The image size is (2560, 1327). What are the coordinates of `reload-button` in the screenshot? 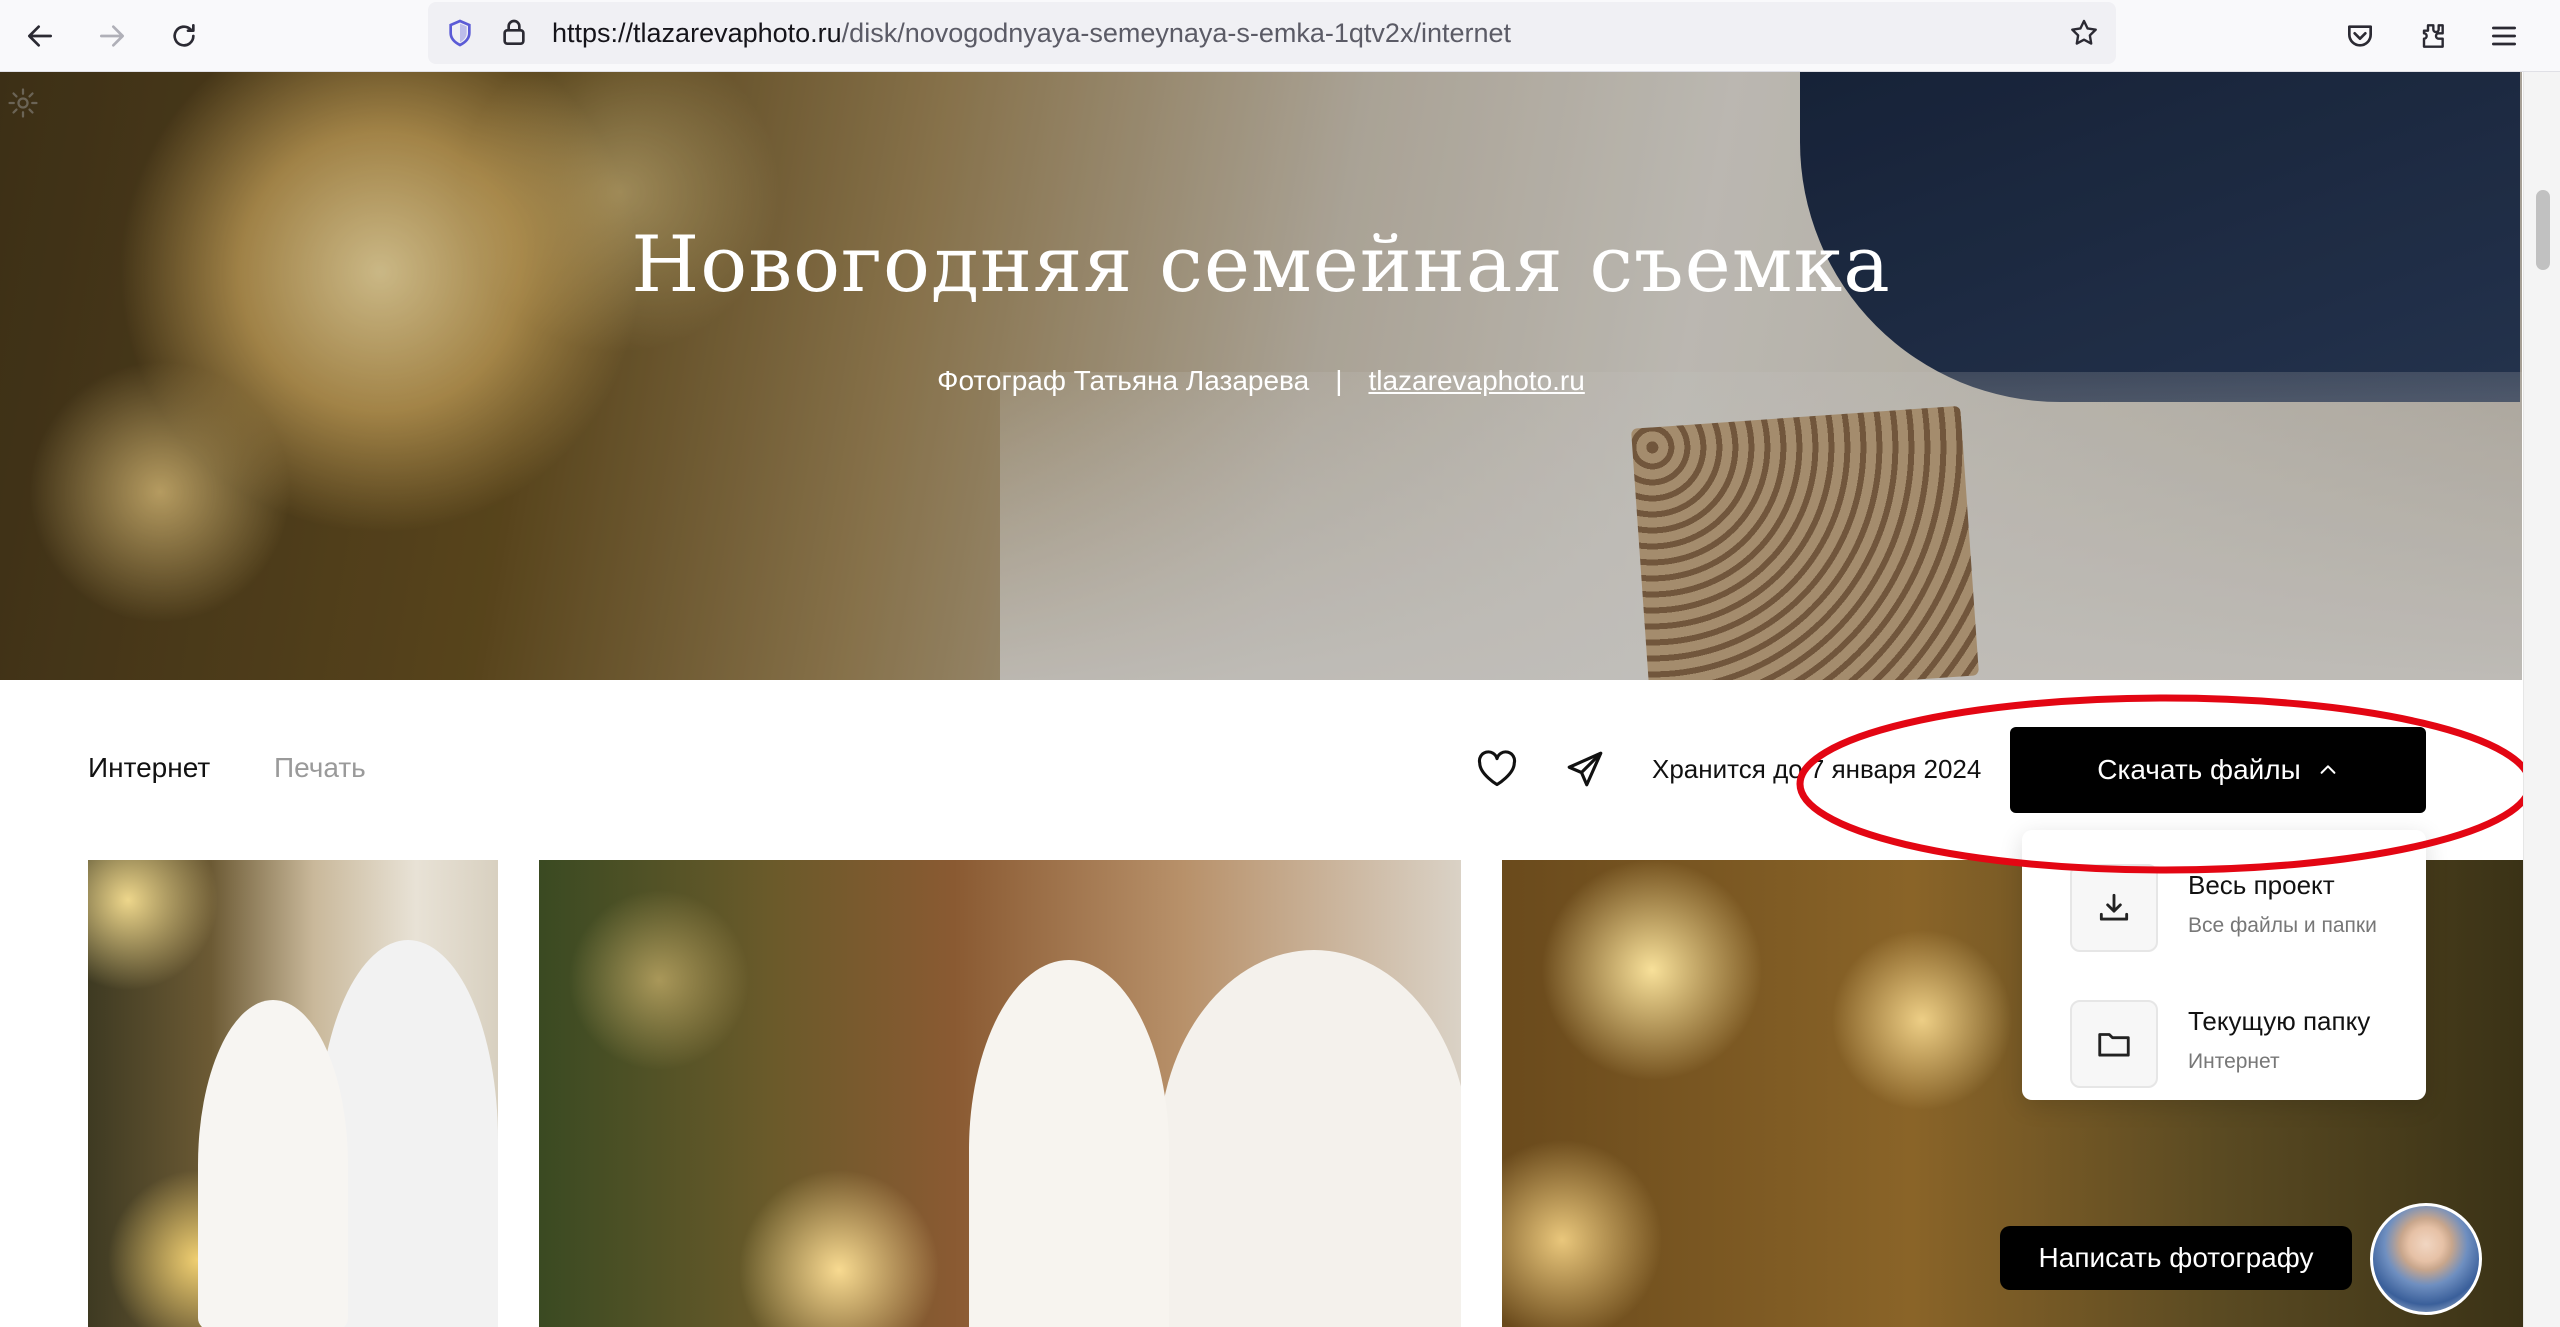 It's located at (184, 36).